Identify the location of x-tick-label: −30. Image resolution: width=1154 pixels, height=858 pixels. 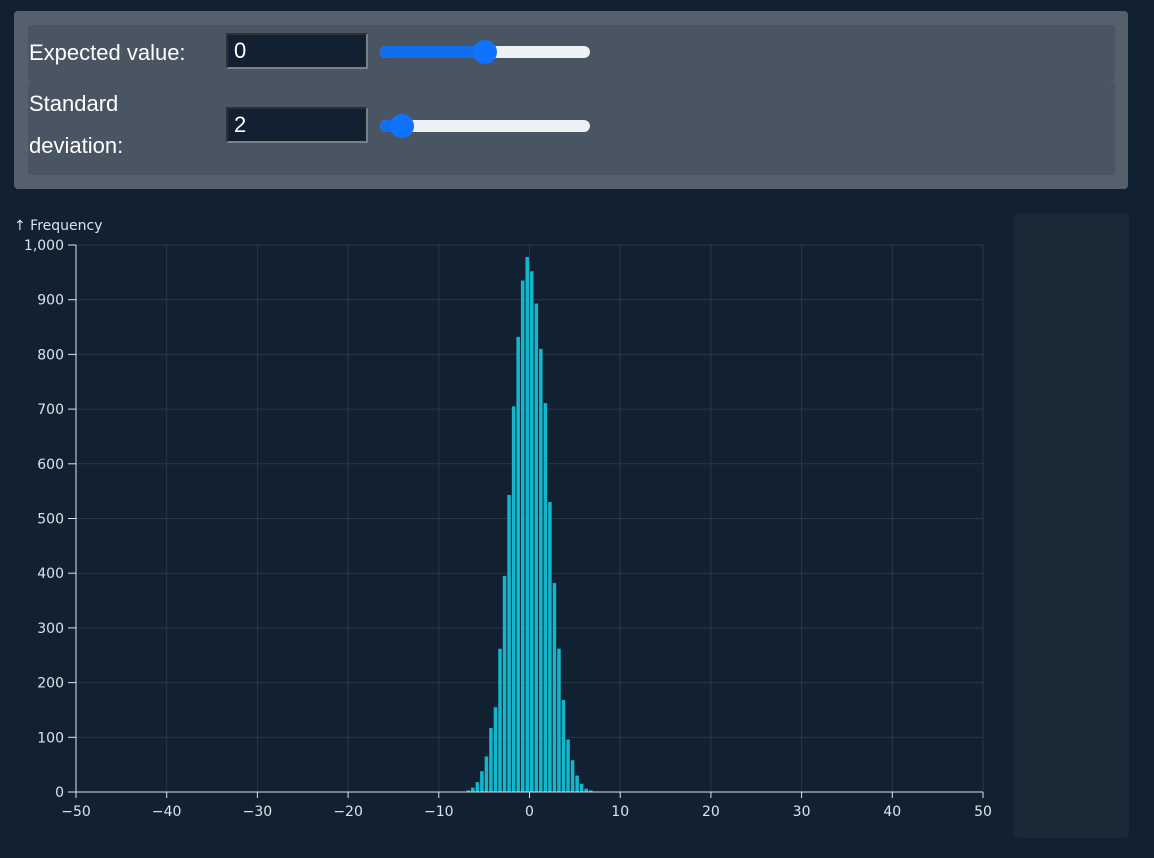
(258, 812).